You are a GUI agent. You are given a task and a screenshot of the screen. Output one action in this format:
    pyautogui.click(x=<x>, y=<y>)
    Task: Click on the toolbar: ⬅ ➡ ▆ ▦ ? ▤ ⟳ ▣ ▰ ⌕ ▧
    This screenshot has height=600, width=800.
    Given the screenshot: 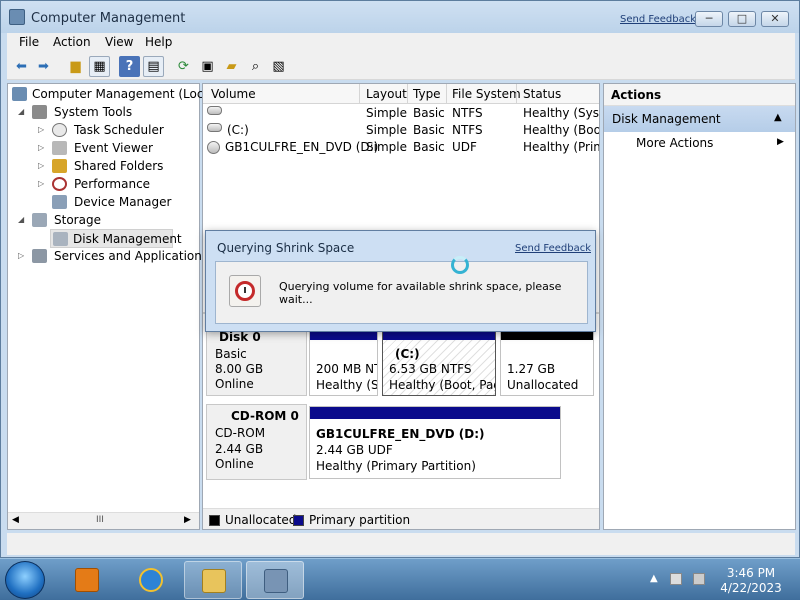 What is the action you would take?
    pyautogui.click(x=401, y=66)
    